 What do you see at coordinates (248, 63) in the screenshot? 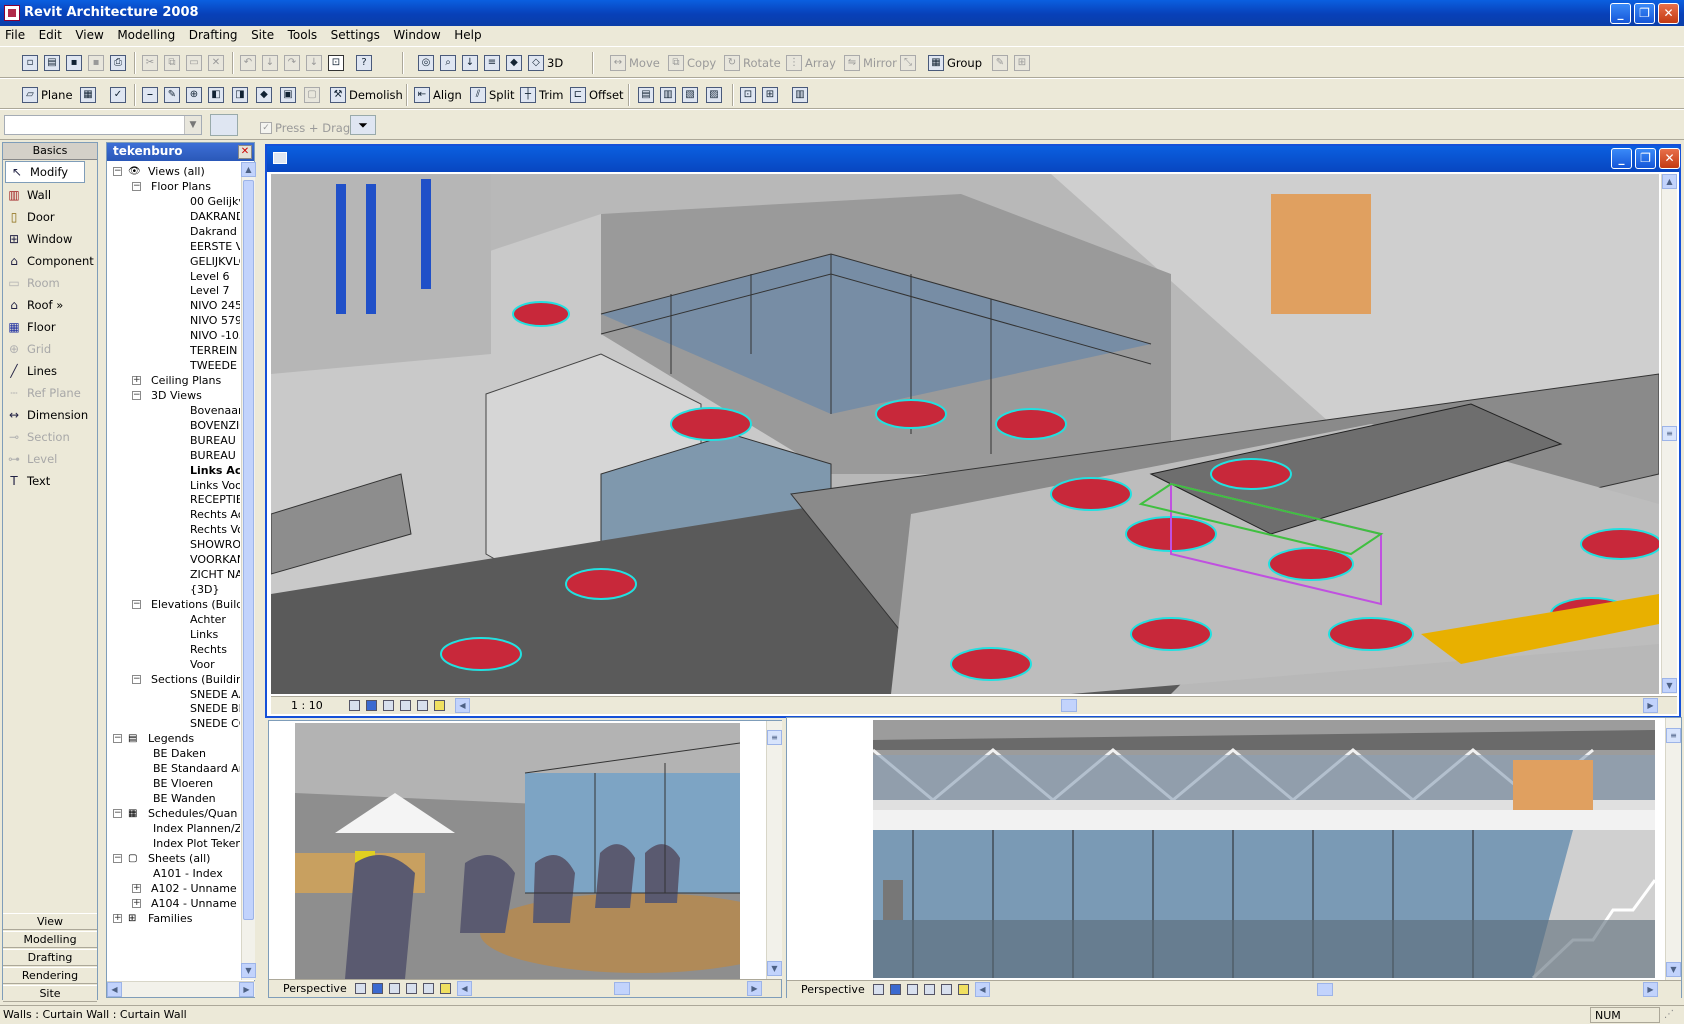
I see `undo-icon: ↶` at bounding box center [248, 63].